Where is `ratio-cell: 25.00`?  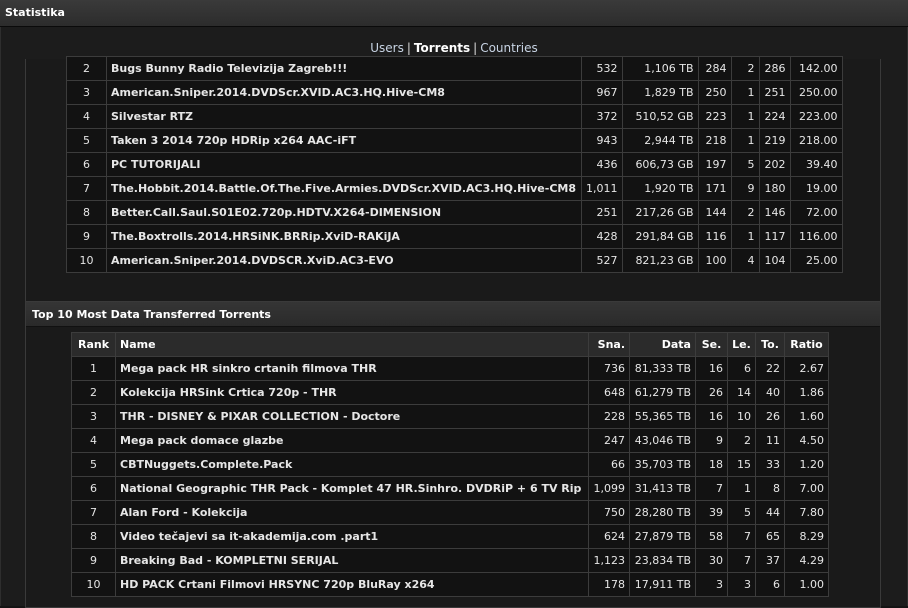 ratio-cell: 25.00 is located at coordinates (816, 260).